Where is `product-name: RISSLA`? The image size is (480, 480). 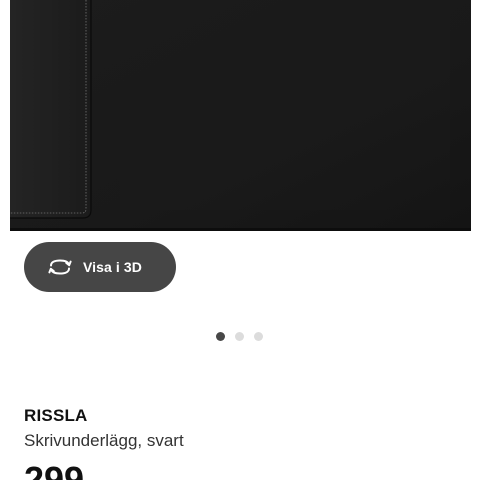
product-name: RISSLA is located at coordinates (56, 415).